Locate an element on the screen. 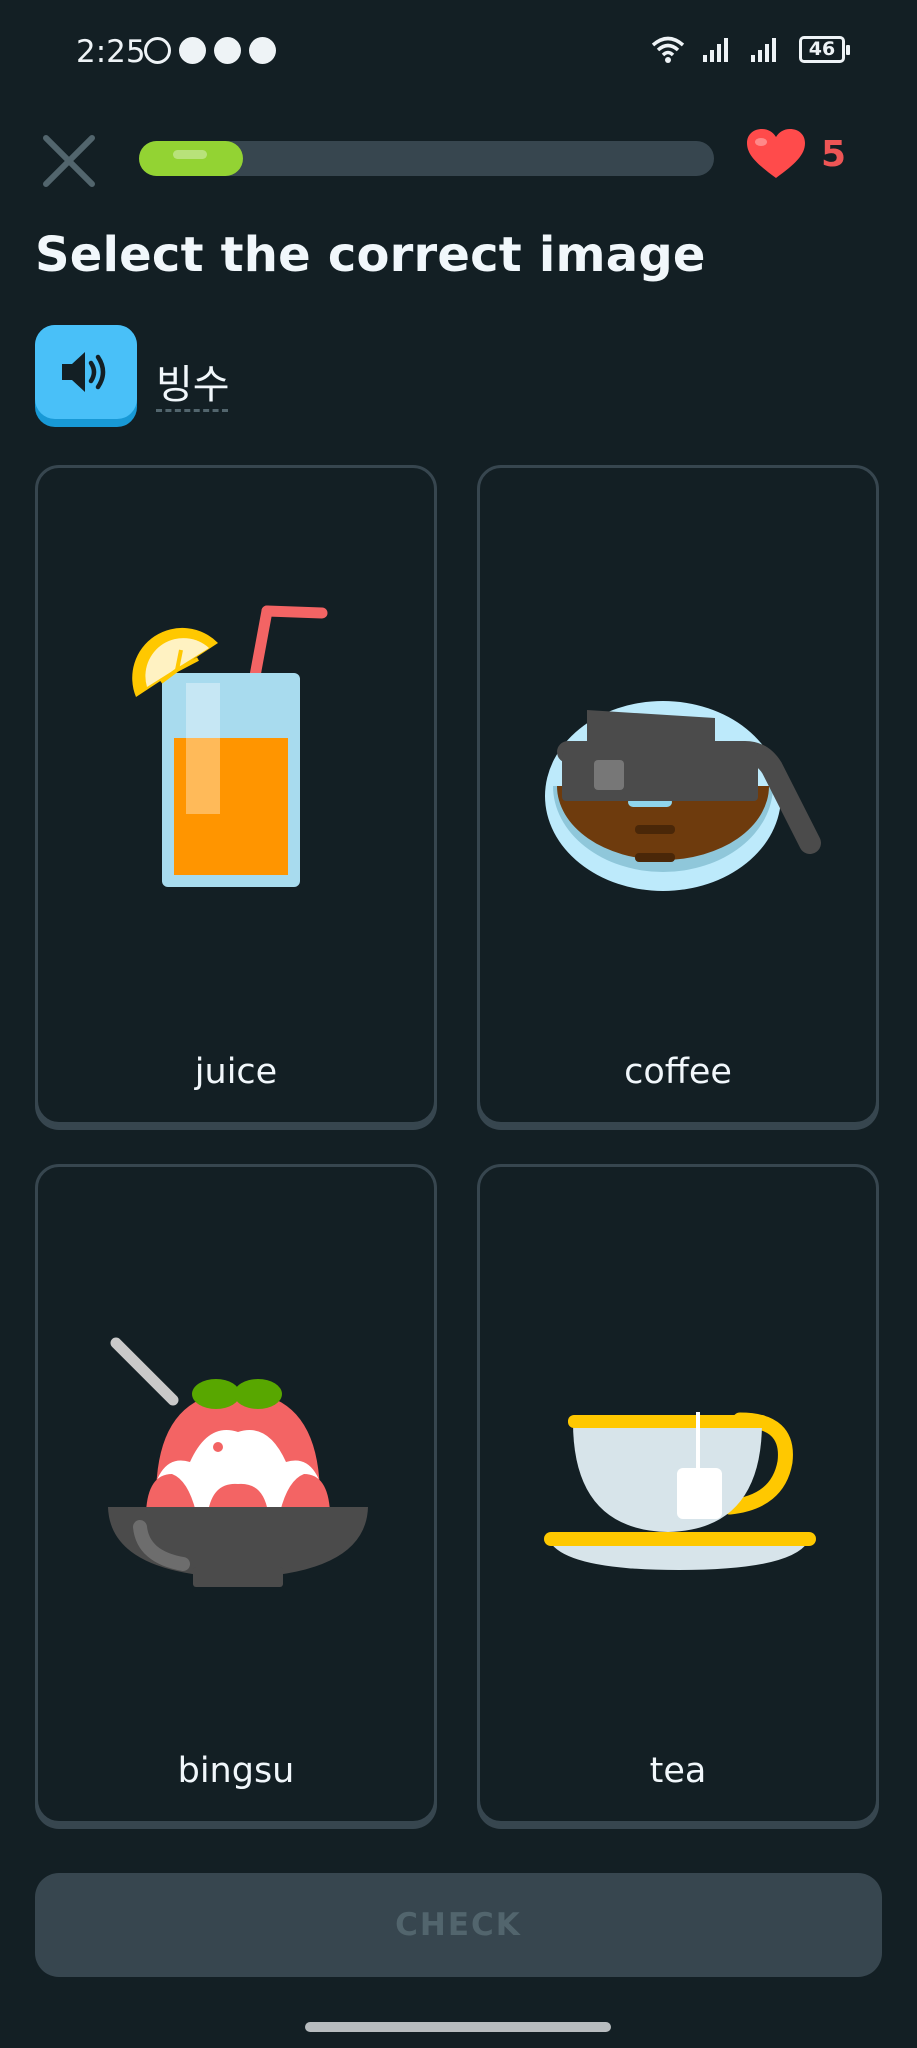  check-button: CHECK is located at coordinates (458, 1925).